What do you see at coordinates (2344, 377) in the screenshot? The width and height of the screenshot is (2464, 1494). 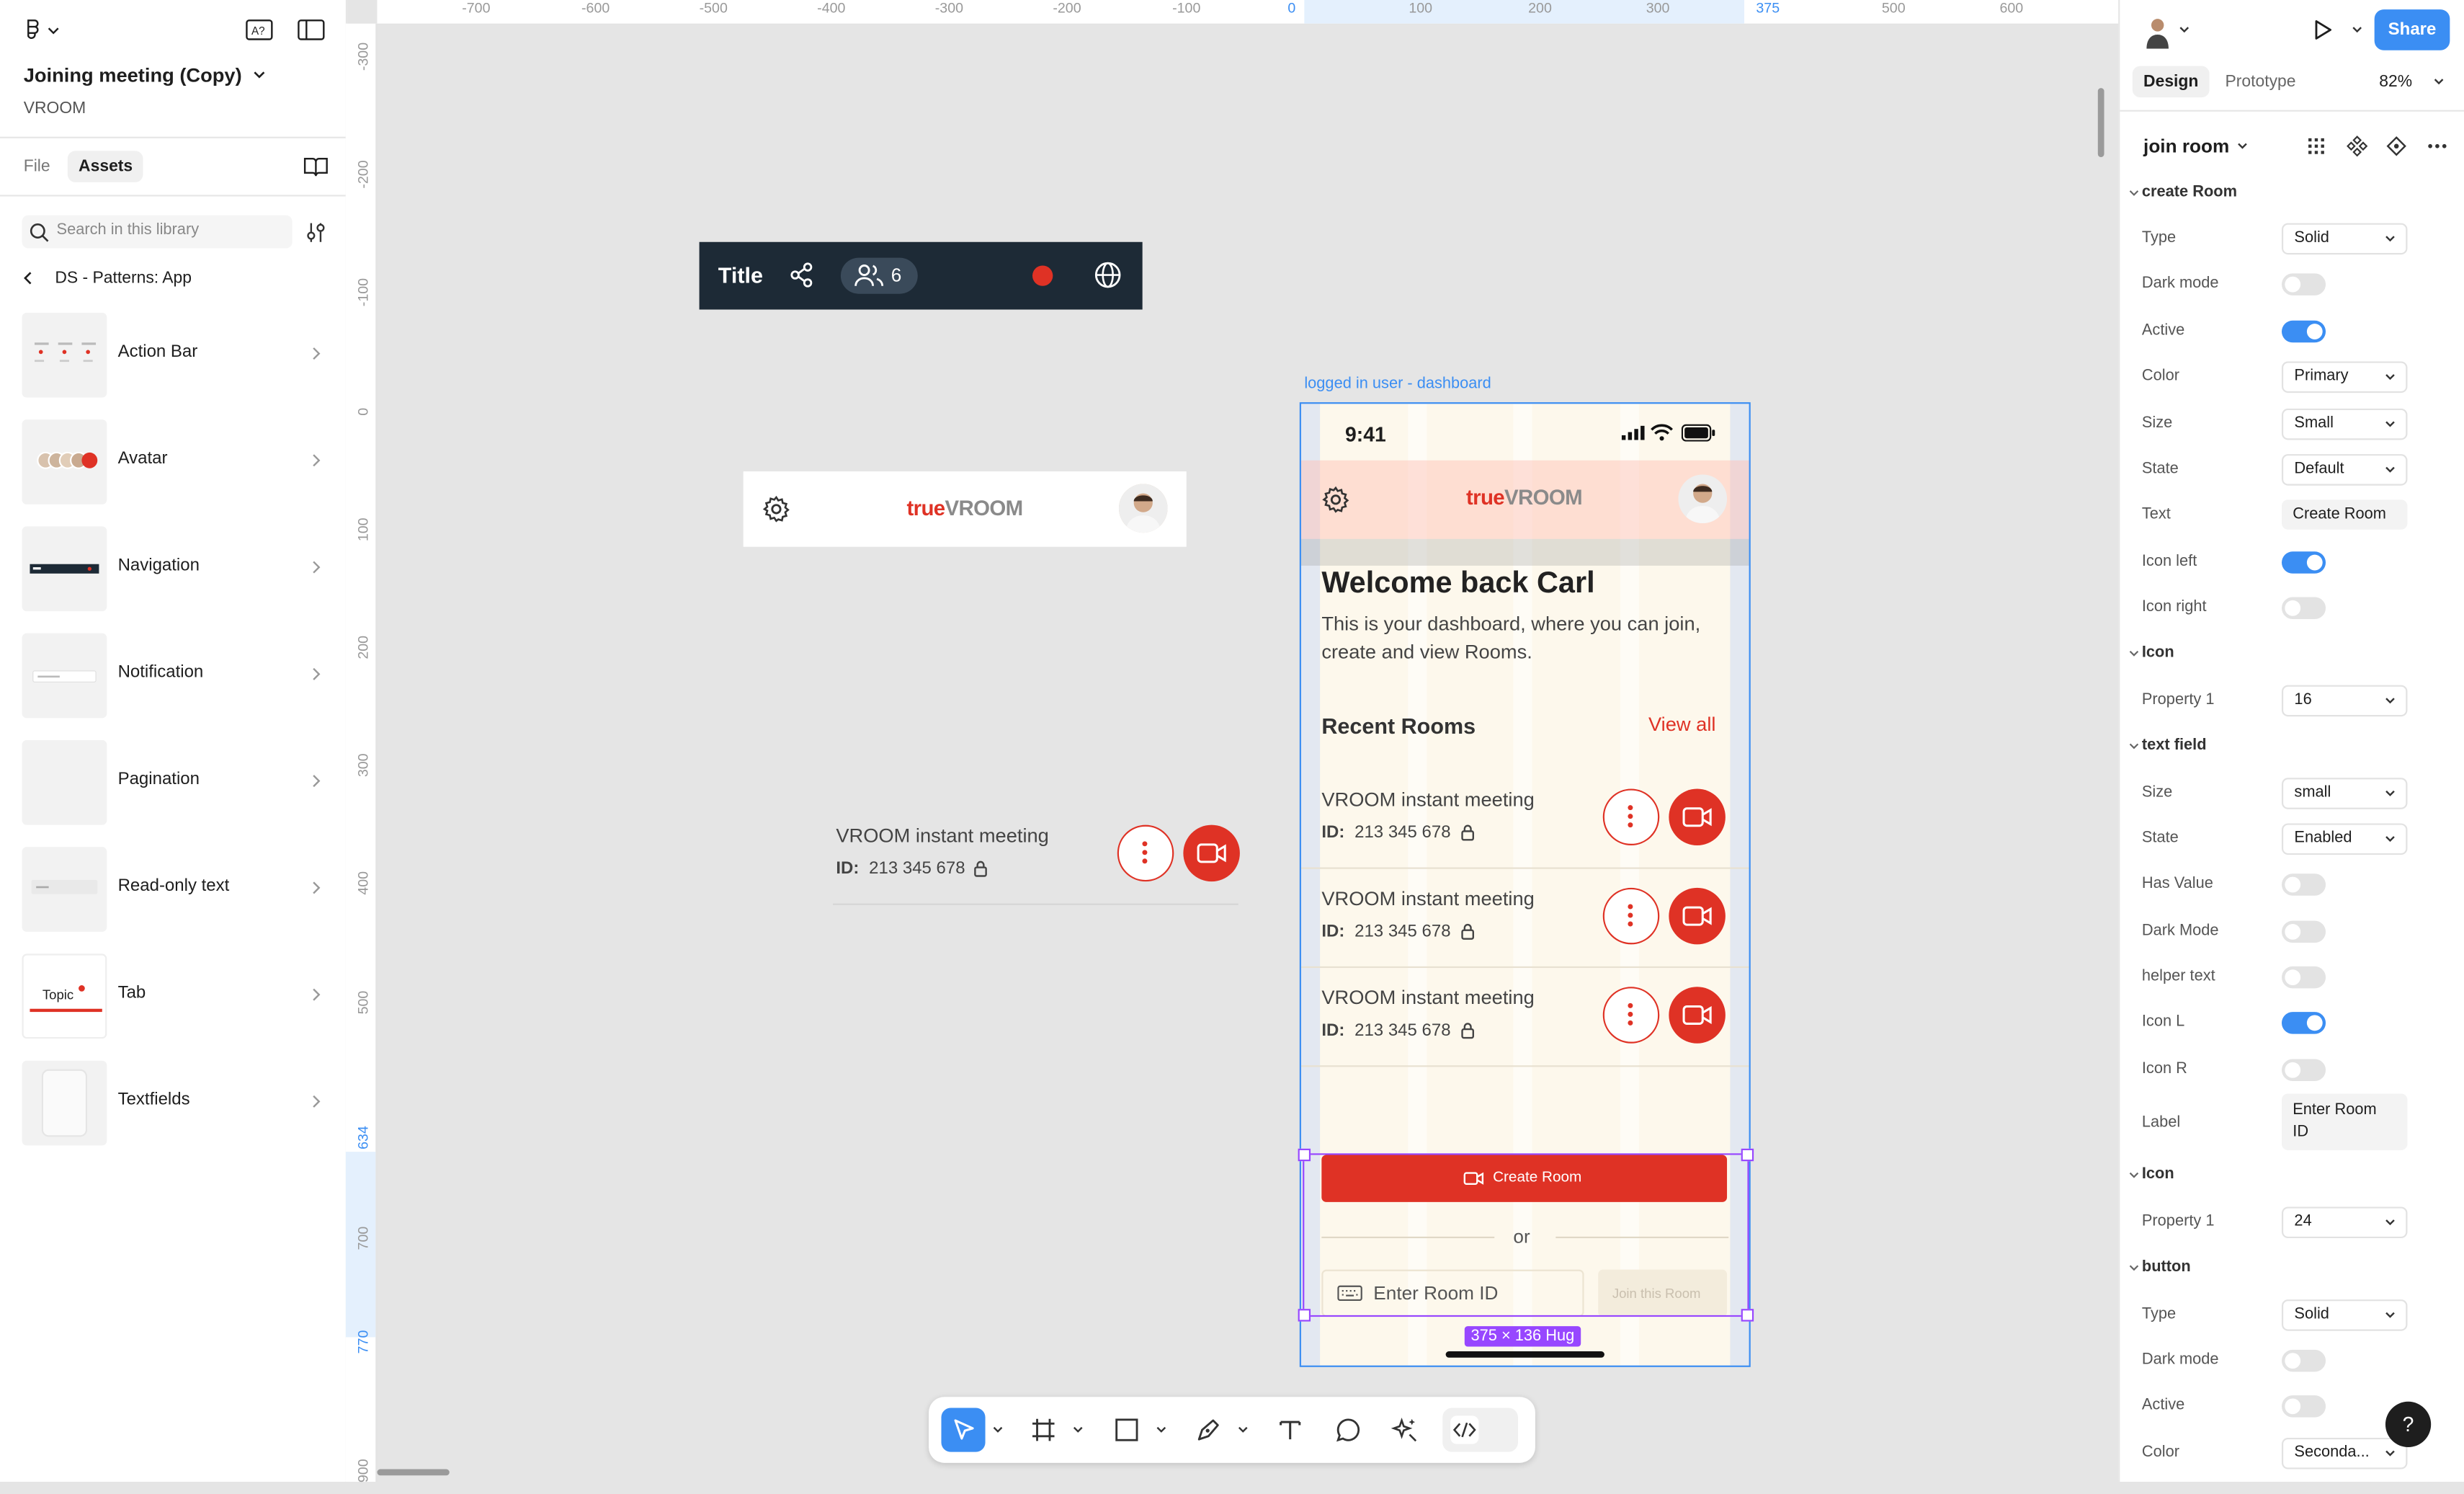 I see `color-select: Primary` at bounding box center [2344, 377].